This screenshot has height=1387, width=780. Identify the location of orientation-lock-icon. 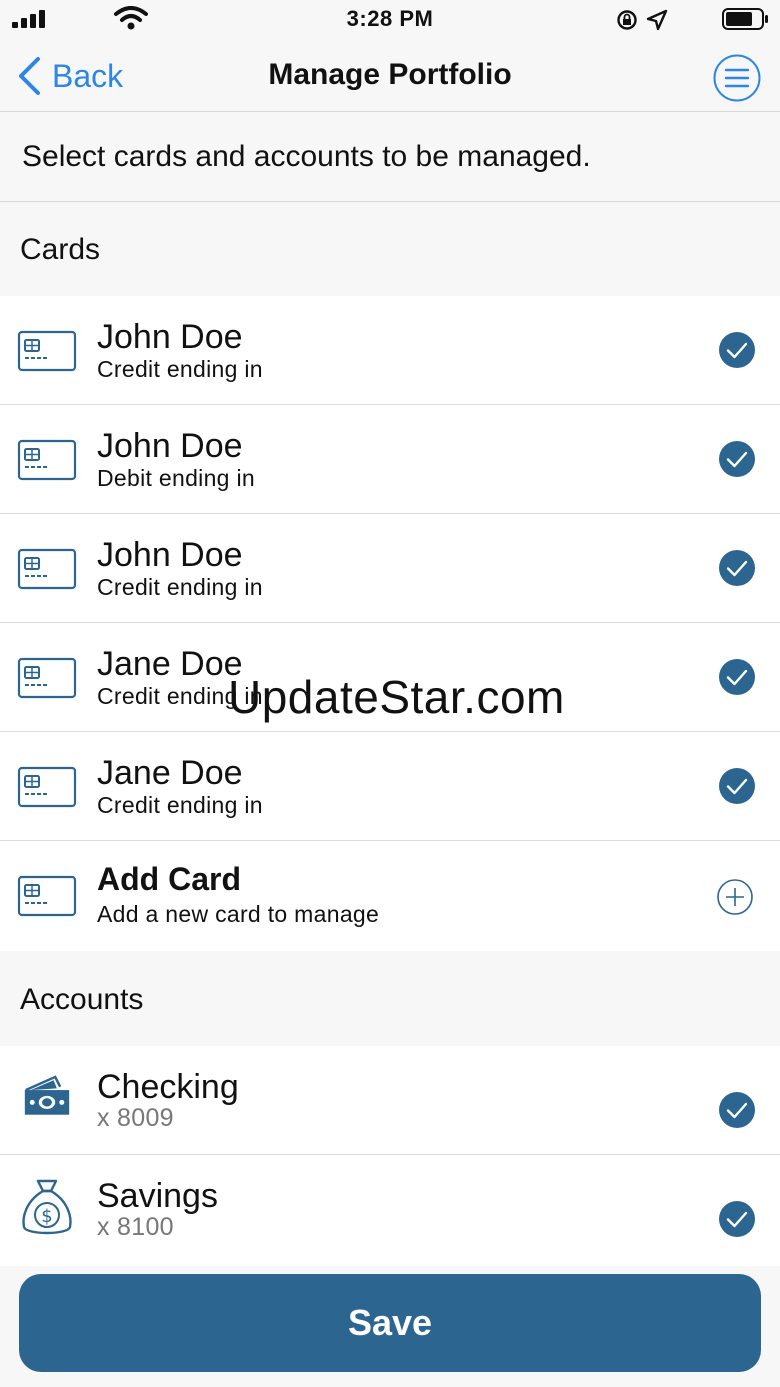
(627, 20).